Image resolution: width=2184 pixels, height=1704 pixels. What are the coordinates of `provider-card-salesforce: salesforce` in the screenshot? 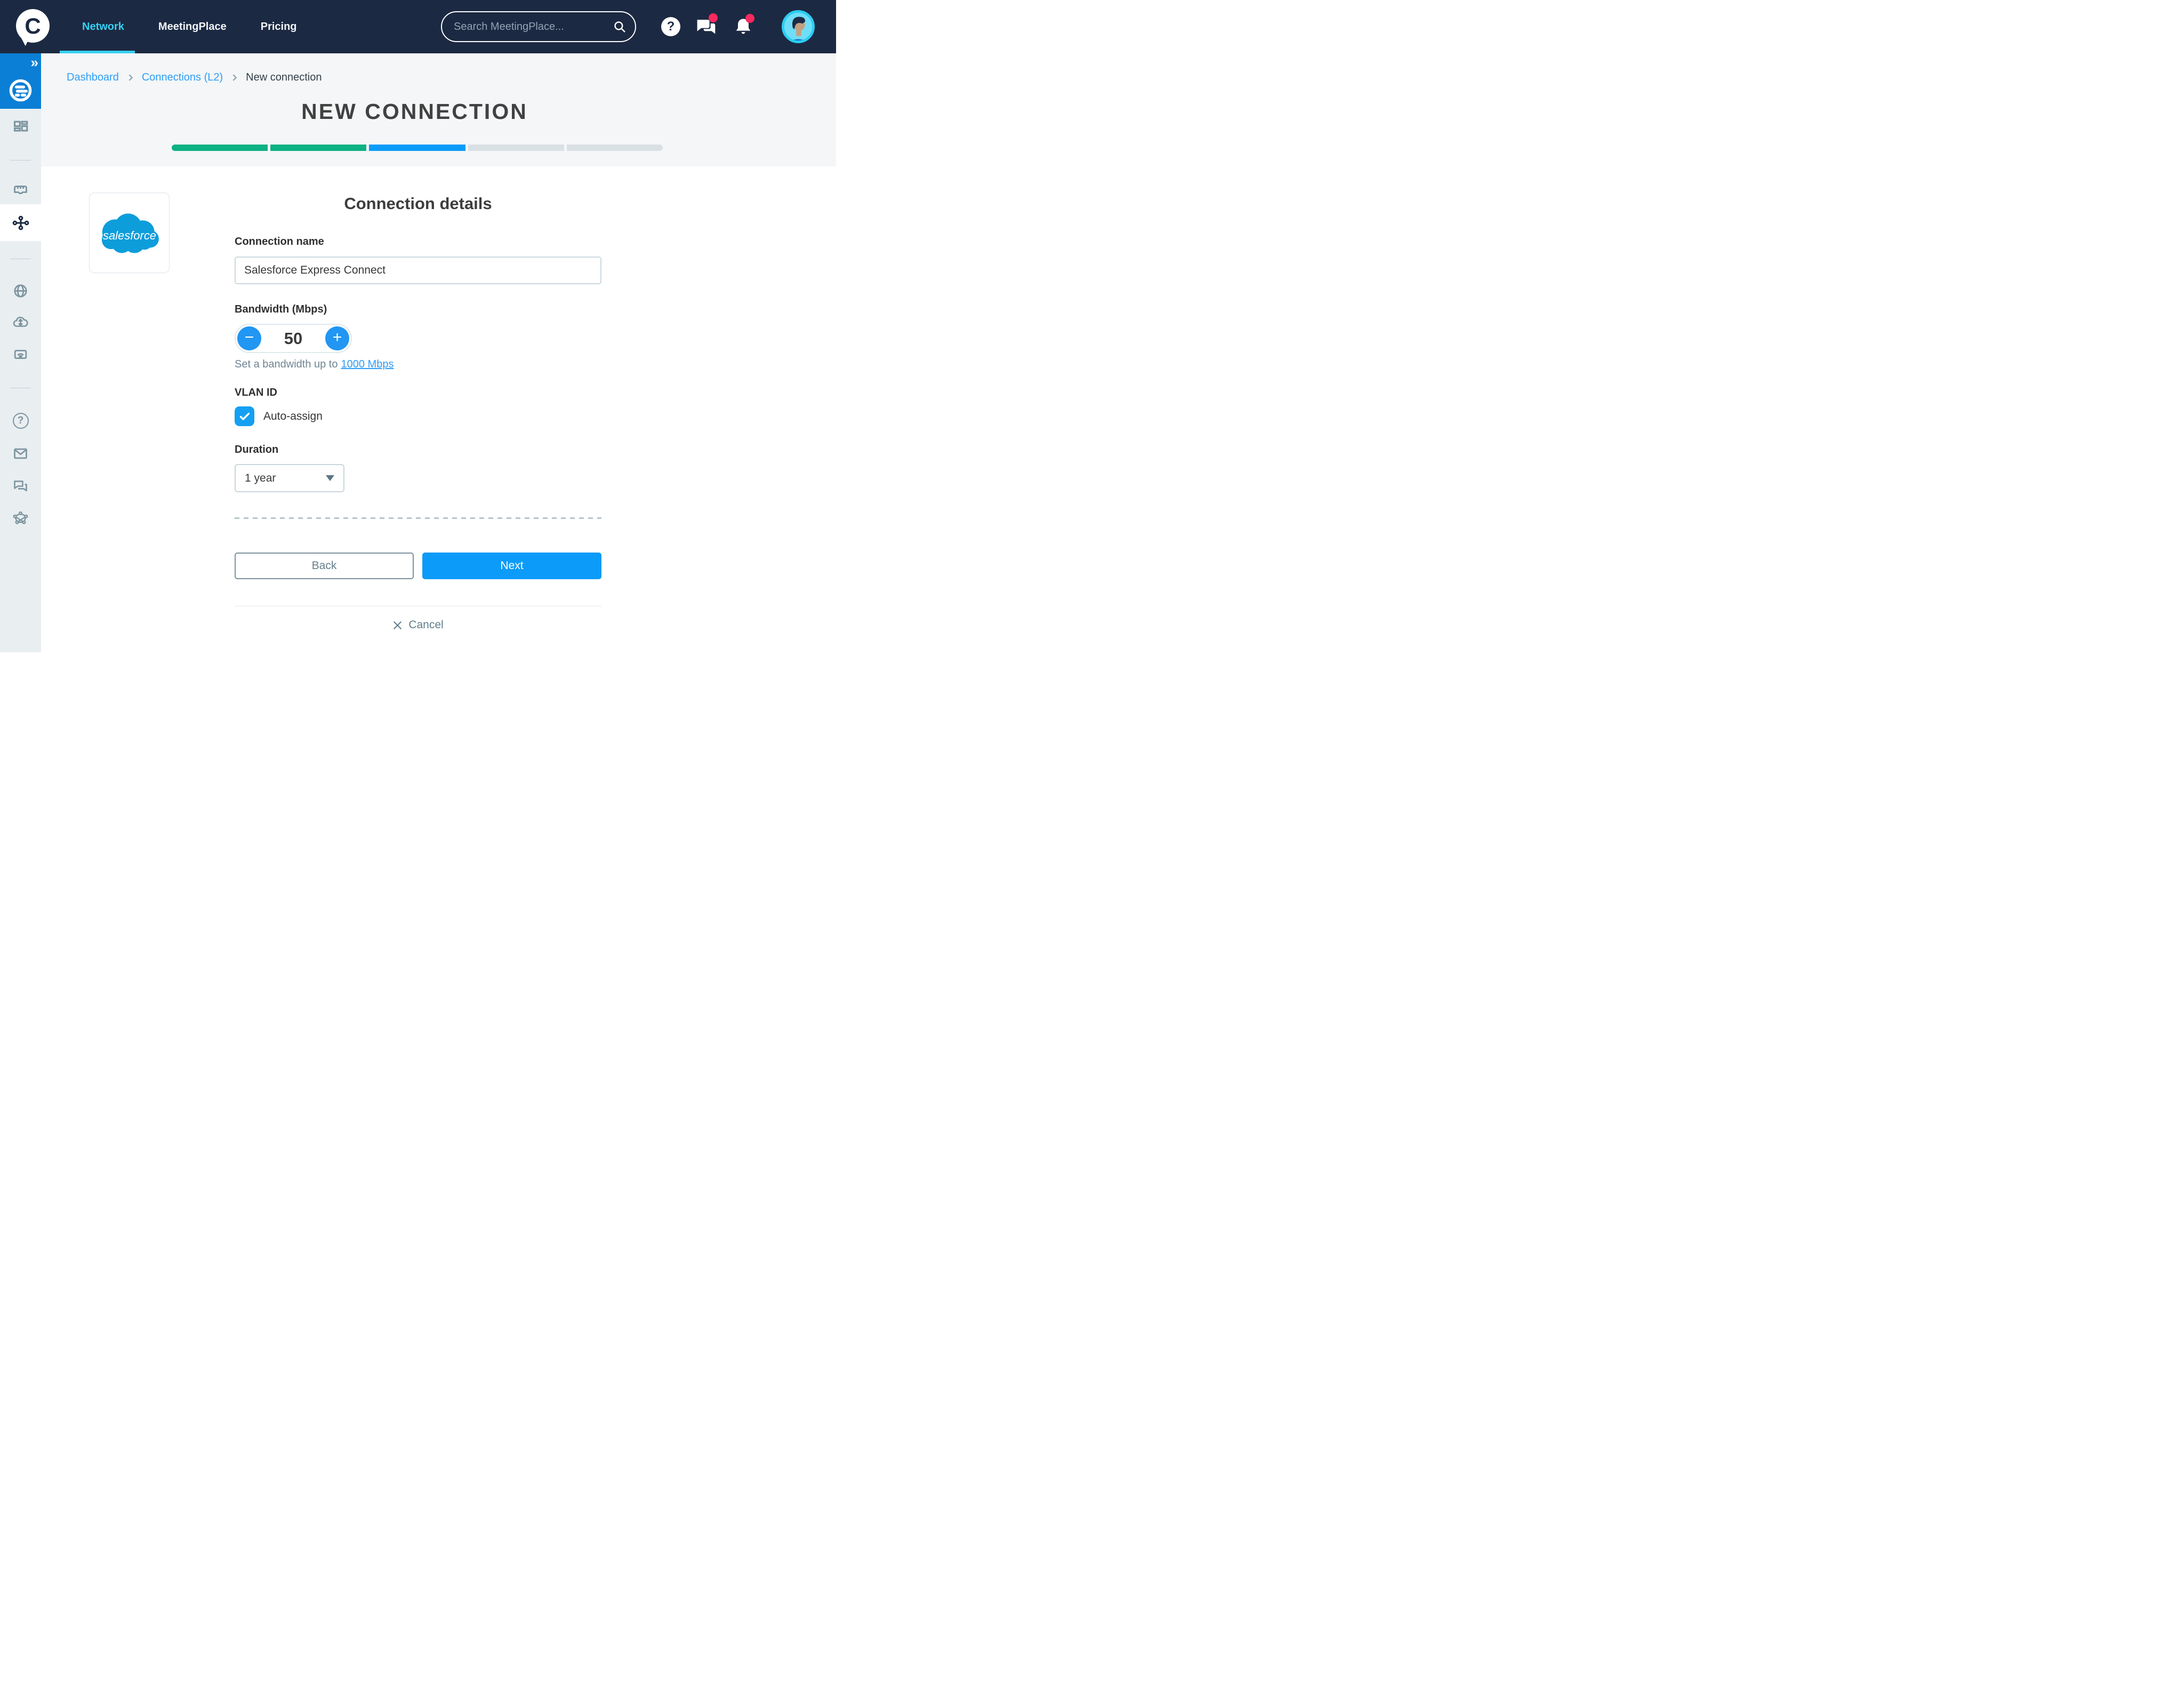 It's located at (129, 233).